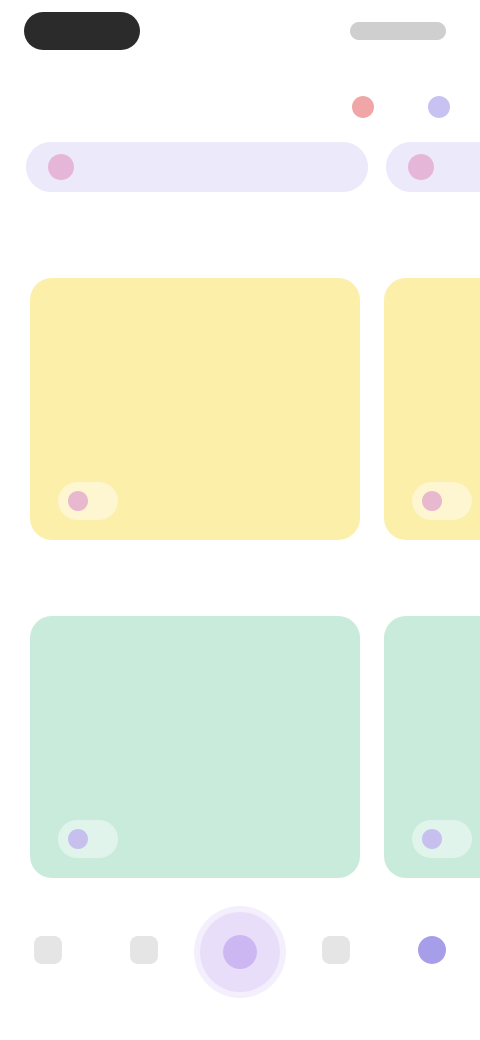 This screenshot has width=480, height=1040. I want to click on profile-nav-icon, so click(432, 950).